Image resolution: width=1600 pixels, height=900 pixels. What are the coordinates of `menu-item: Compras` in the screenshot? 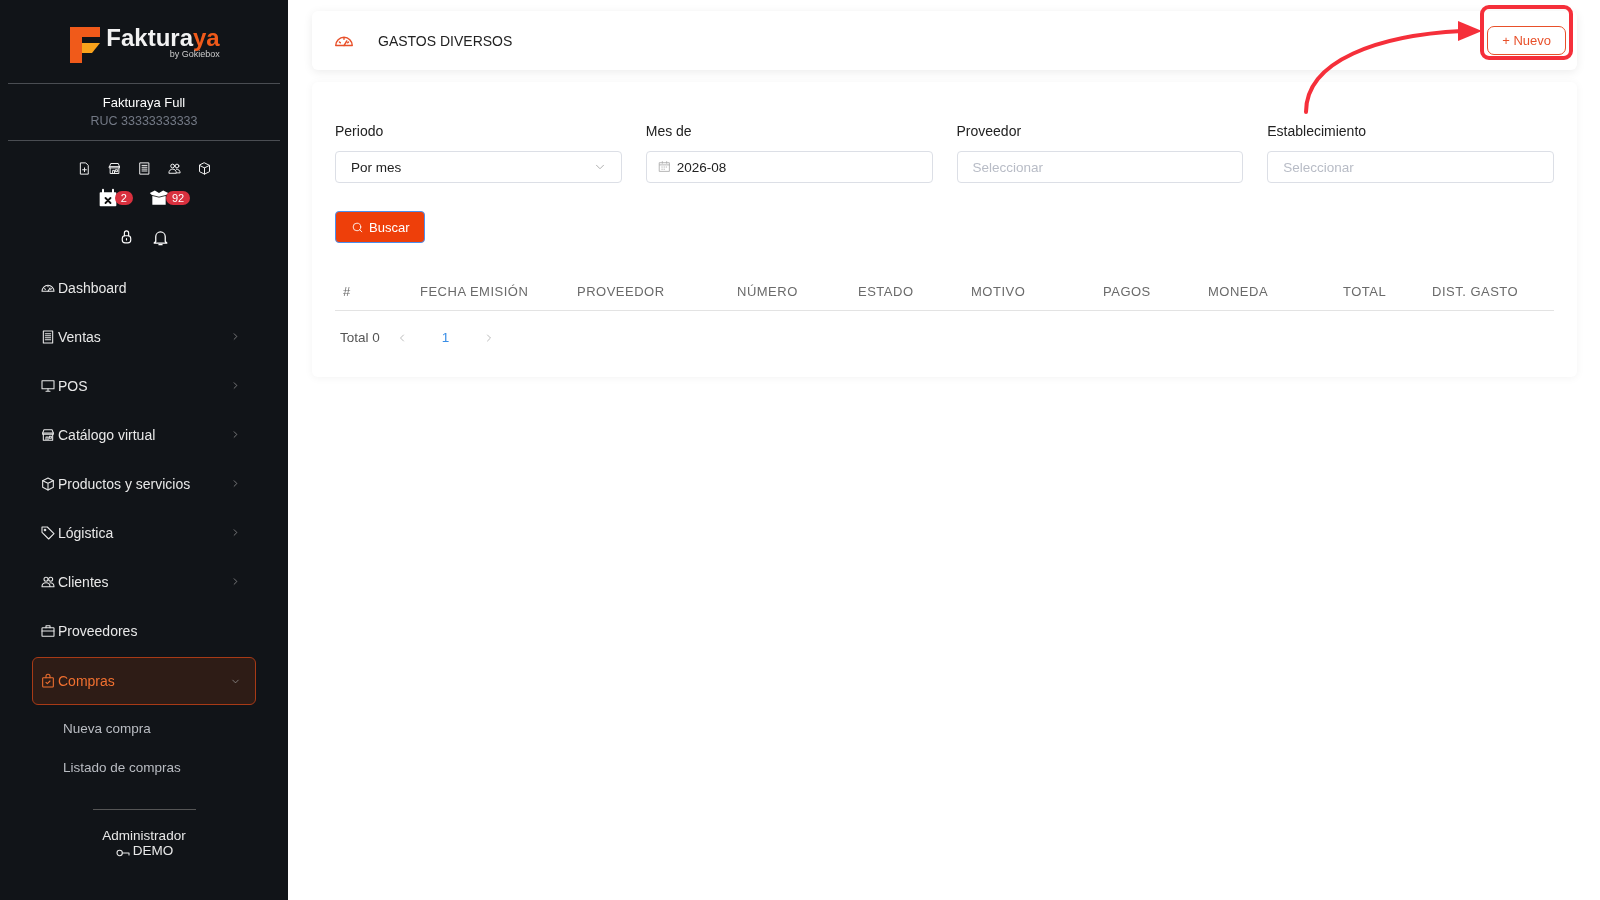 It's located at (144, 681).